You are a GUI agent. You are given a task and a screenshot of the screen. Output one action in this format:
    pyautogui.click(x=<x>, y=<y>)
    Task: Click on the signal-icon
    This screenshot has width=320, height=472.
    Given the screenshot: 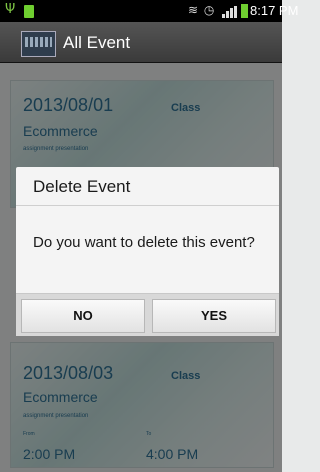 What is the action you would take?
    pyautogui.click(x=230, y=12)
    